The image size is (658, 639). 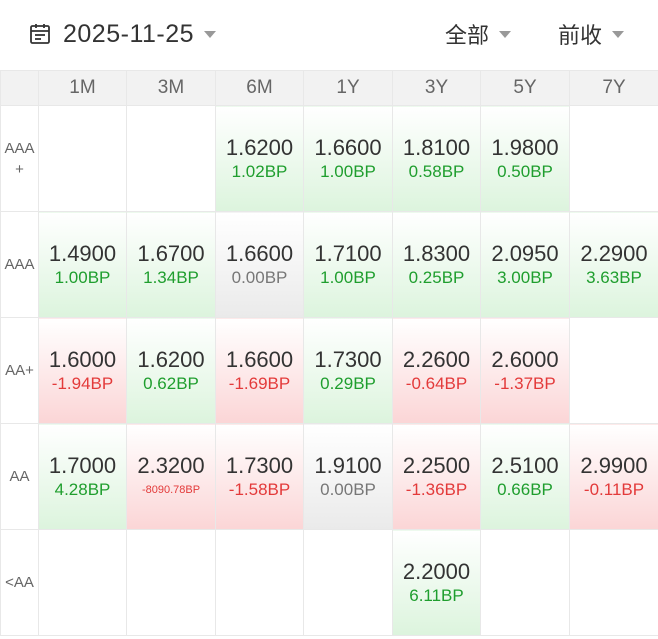 What do you see at coordinates (436, 359) in the screenshot?
I see `yield-rate: 2.2600` at bounding box center [436, 359].